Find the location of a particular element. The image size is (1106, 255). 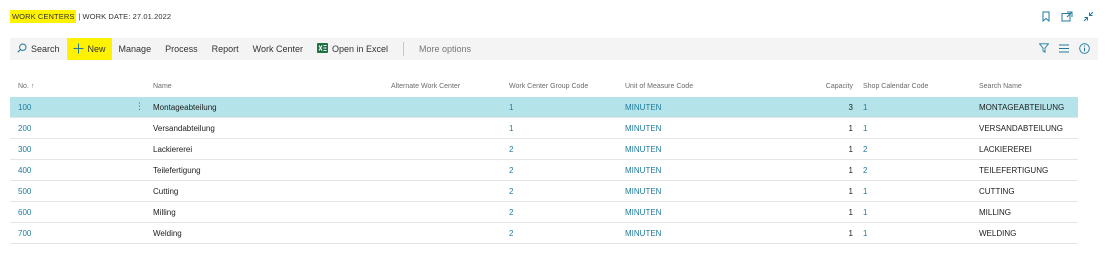

filter-icon is located at coordinates (1044, 49).